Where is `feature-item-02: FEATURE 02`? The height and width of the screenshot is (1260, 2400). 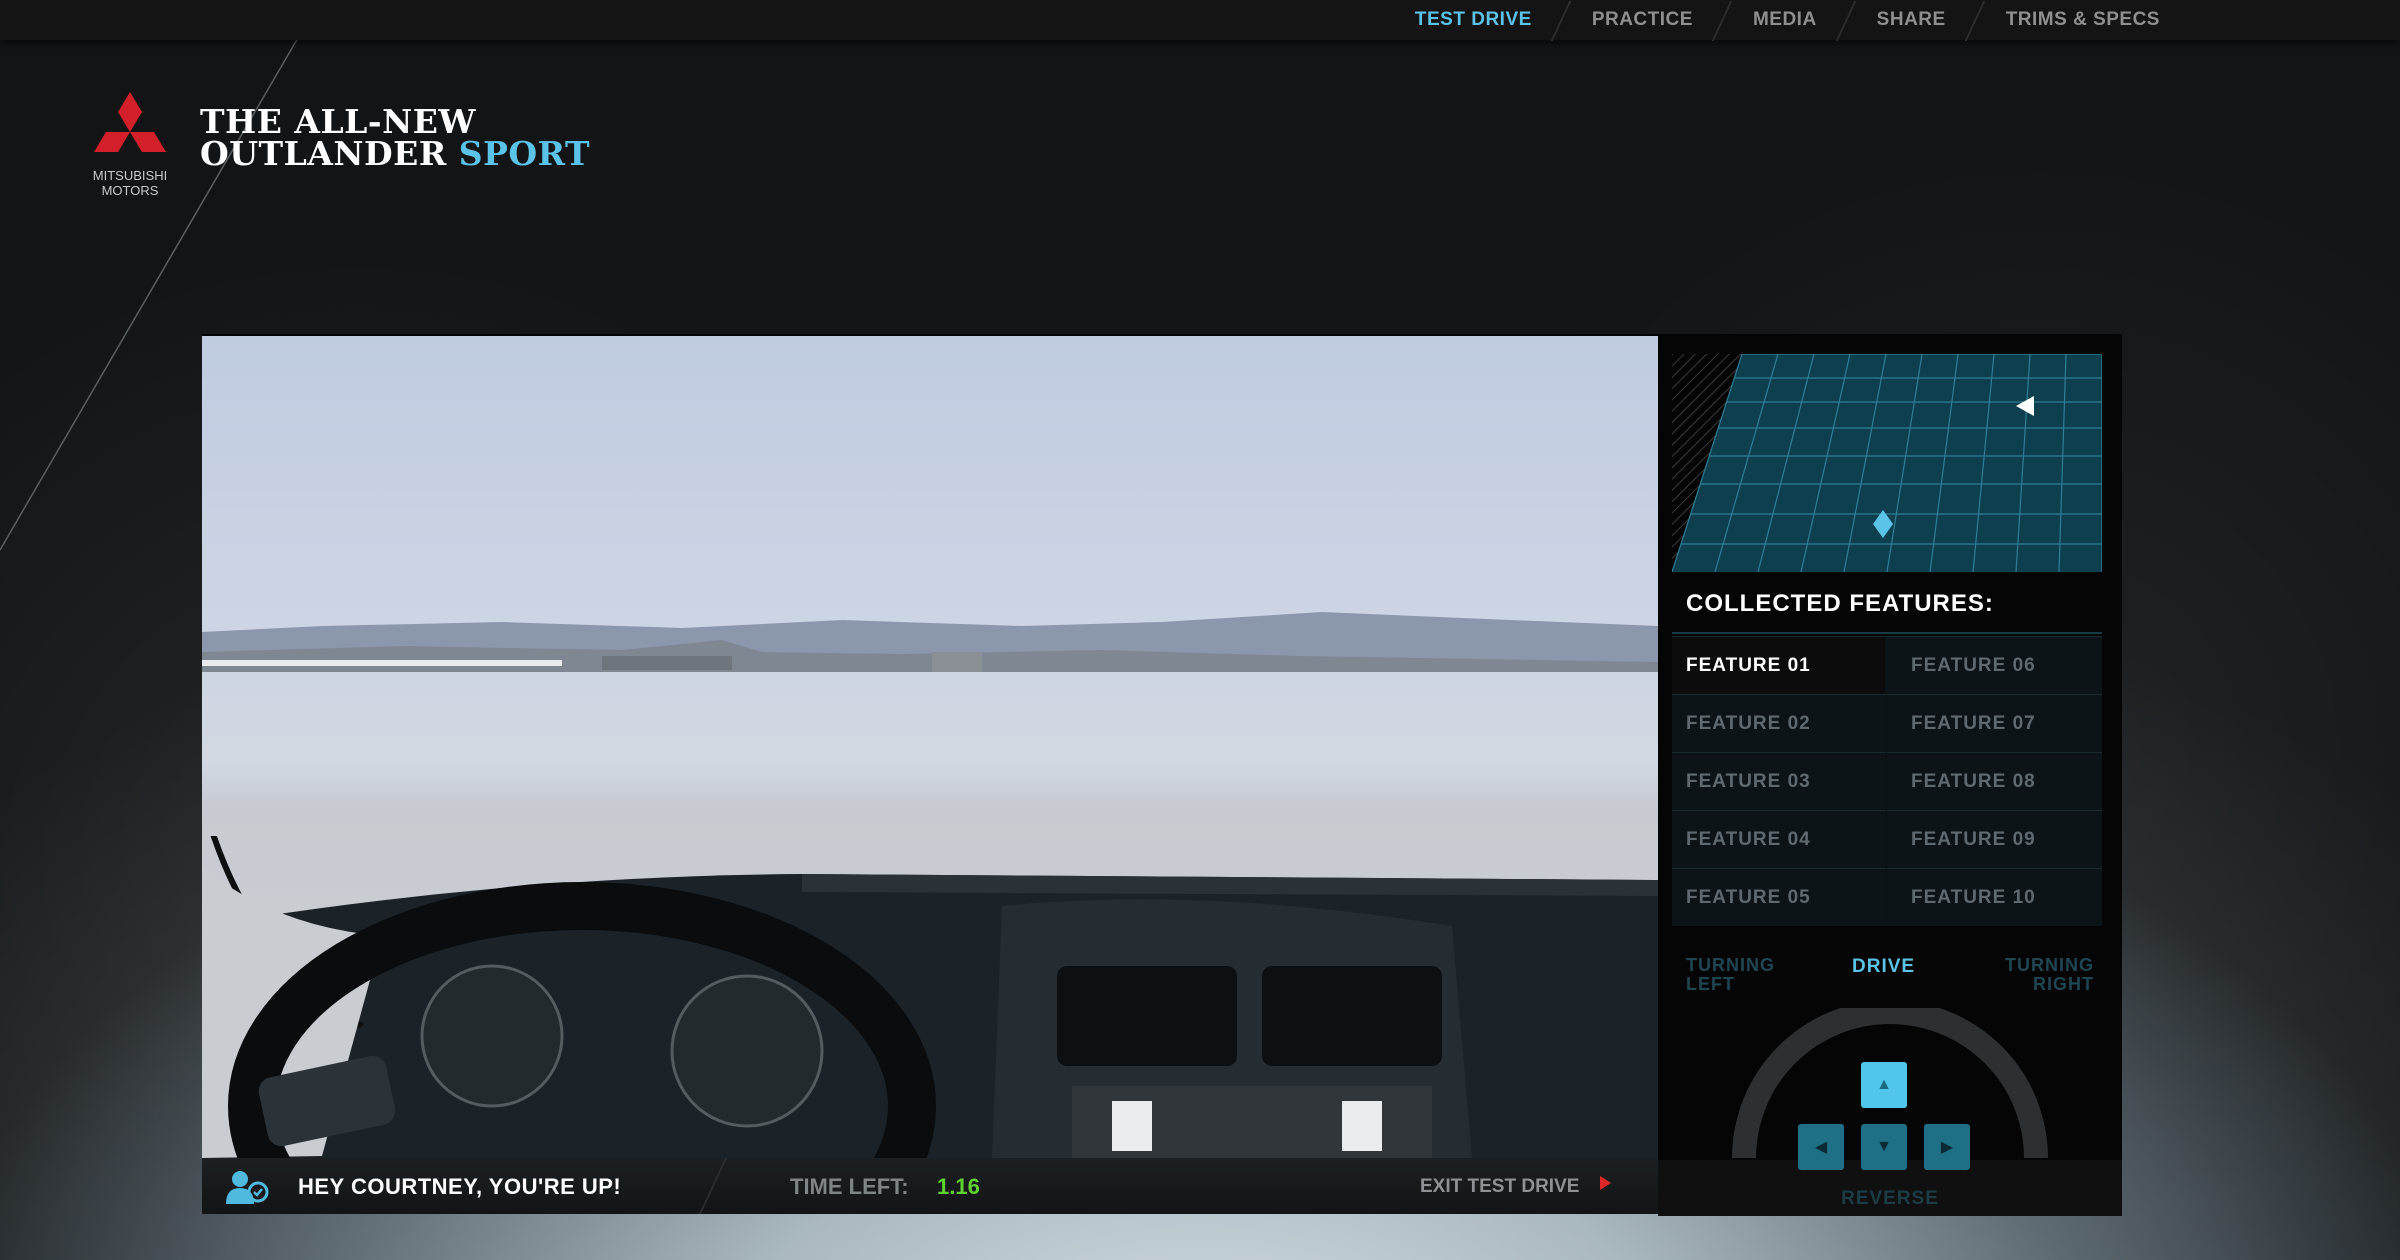 feature-item-02: FEATURE 02 is located at coordinates (1779, 723).